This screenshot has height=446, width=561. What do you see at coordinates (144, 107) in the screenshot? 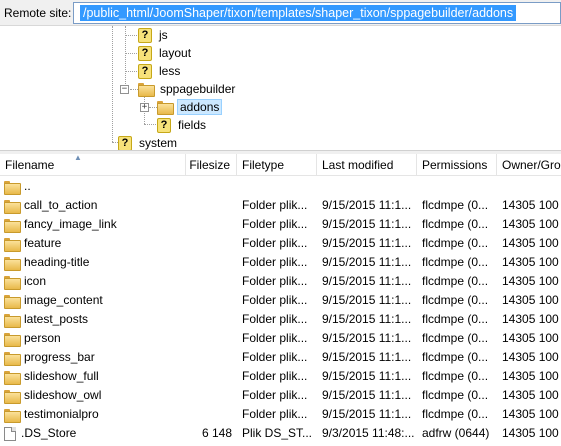
I see `expand-toggle: +` at bounding box center [144, 107].